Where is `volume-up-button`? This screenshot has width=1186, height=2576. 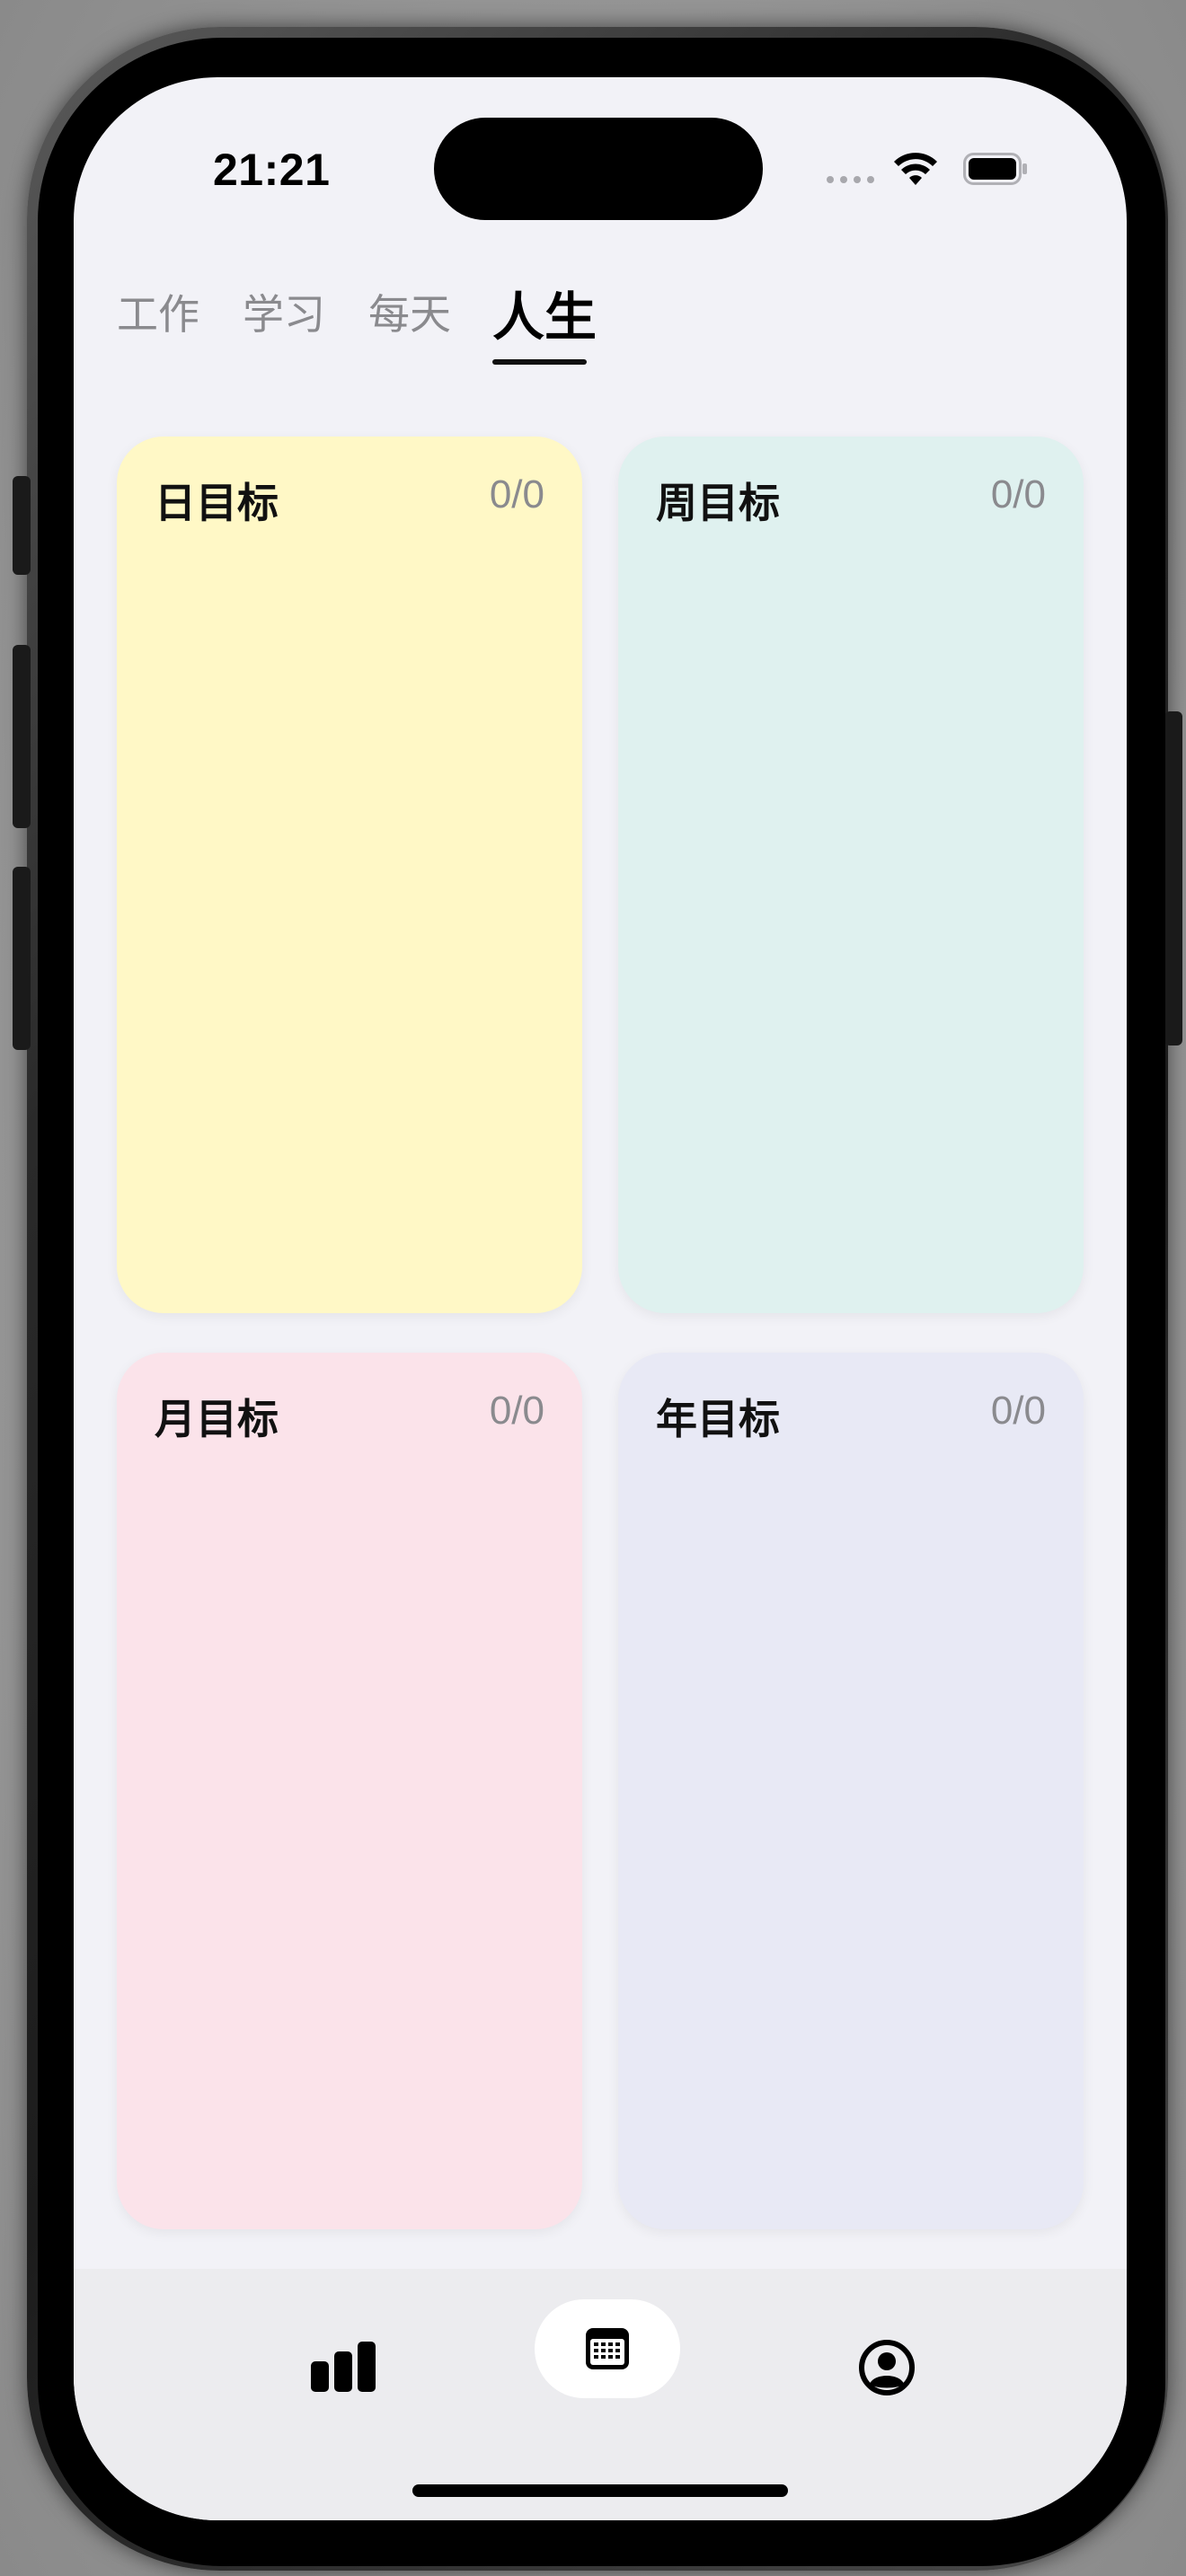 volume-up-button is located at coordinates (22, 736).